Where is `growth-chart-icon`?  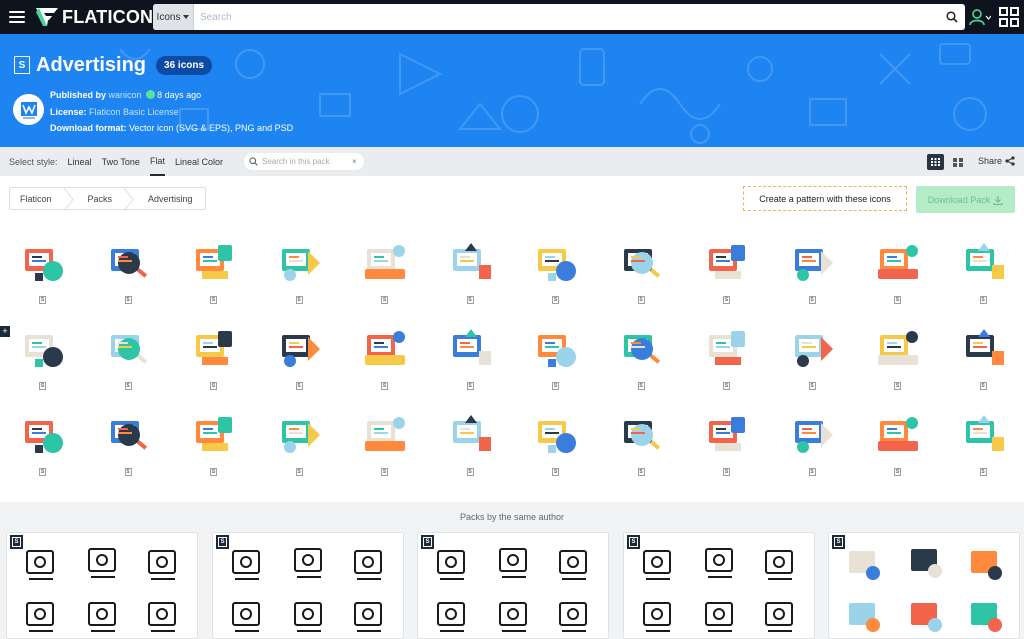 growth-chart-icon is located at coordinates (300, 435).